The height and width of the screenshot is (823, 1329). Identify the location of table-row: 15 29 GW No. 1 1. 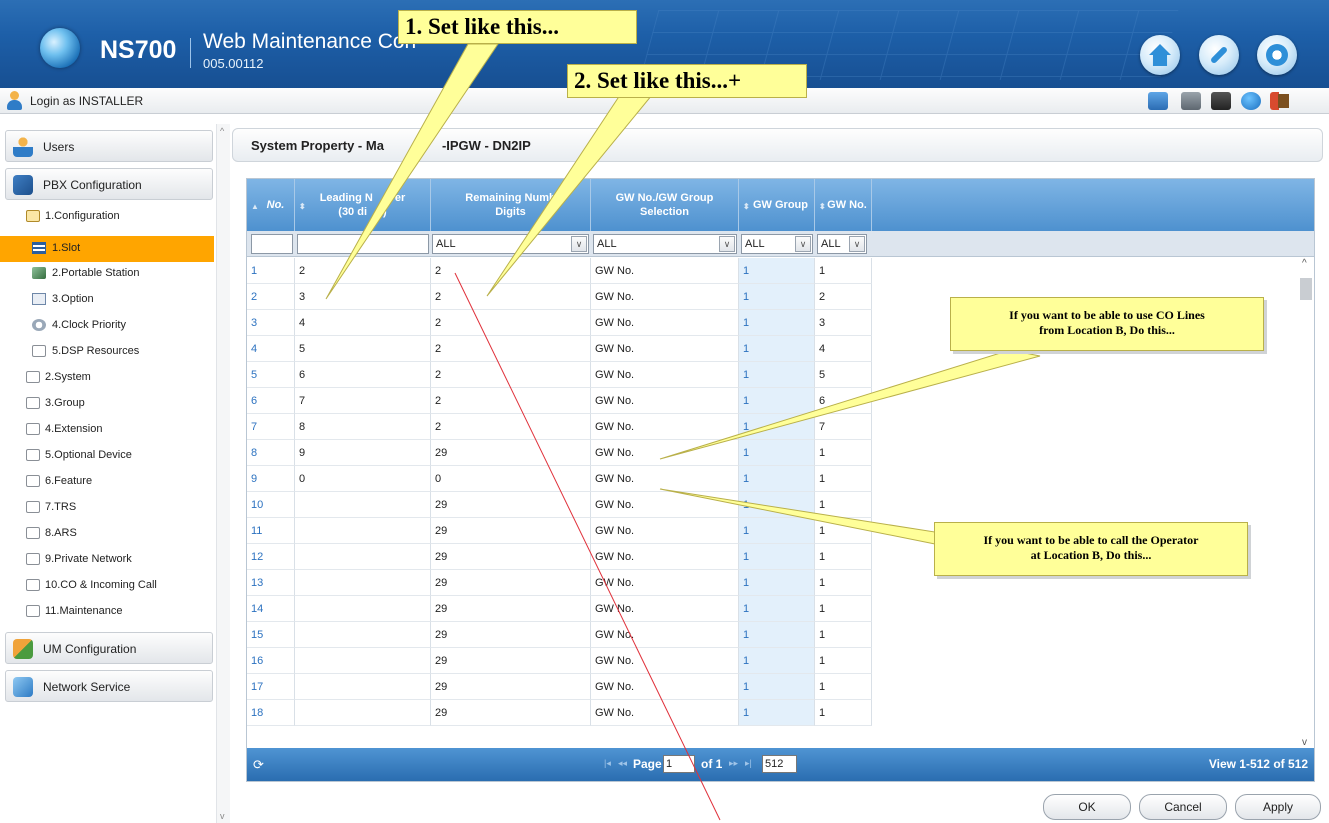
(559, 635).